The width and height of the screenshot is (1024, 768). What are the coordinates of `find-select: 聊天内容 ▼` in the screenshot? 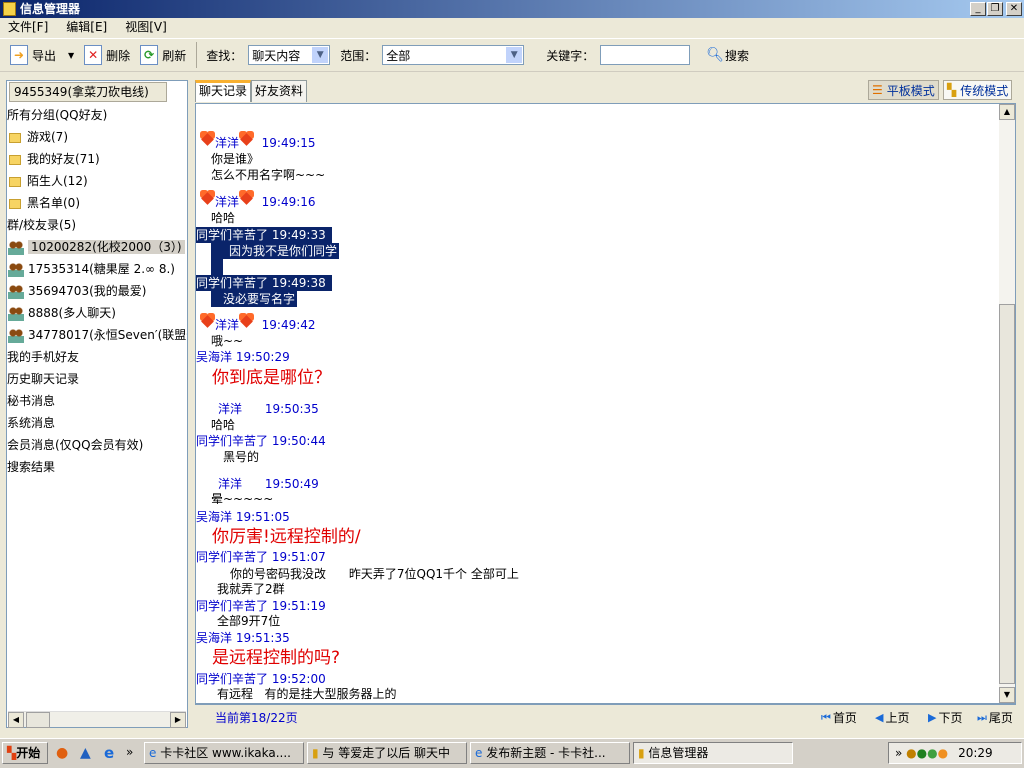 It's located at (289, 55).